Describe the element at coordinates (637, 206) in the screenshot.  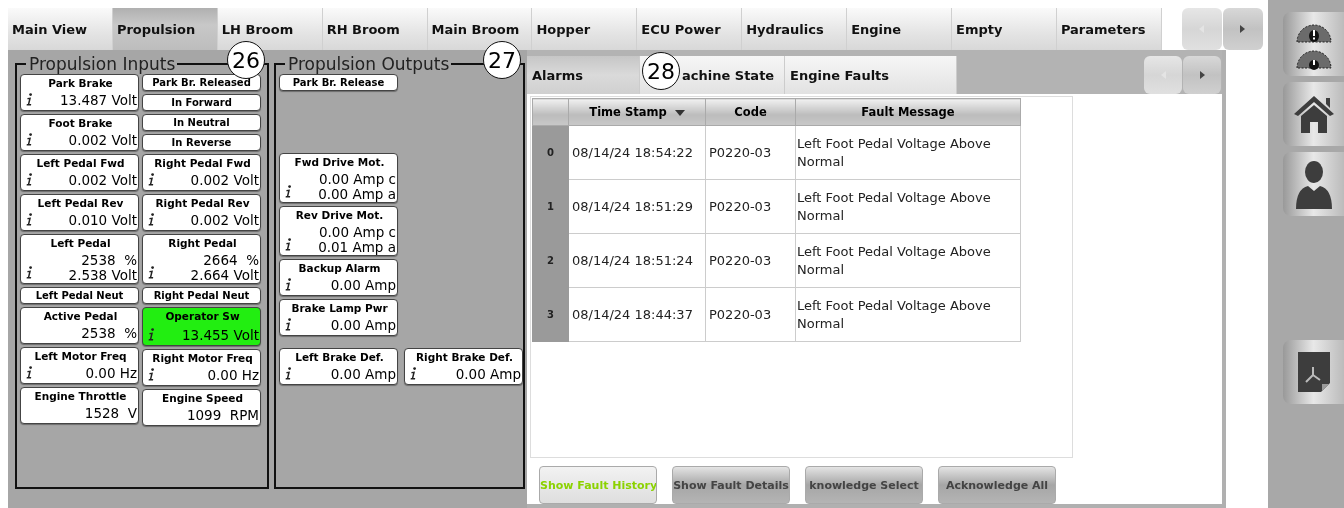
I see `table-cell: 08/14/24 18:51:29` at that location.